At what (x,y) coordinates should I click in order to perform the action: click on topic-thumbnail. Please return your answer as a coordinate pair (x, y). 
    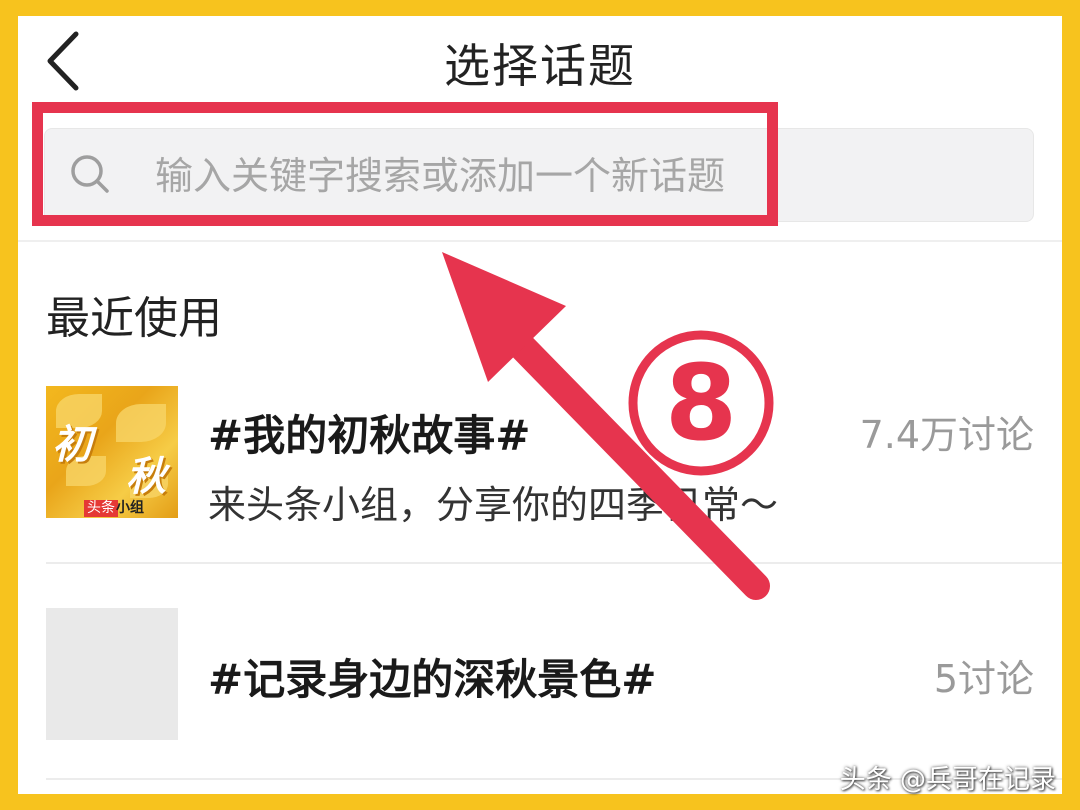
    Looking at the image, I should click on (112, 674).